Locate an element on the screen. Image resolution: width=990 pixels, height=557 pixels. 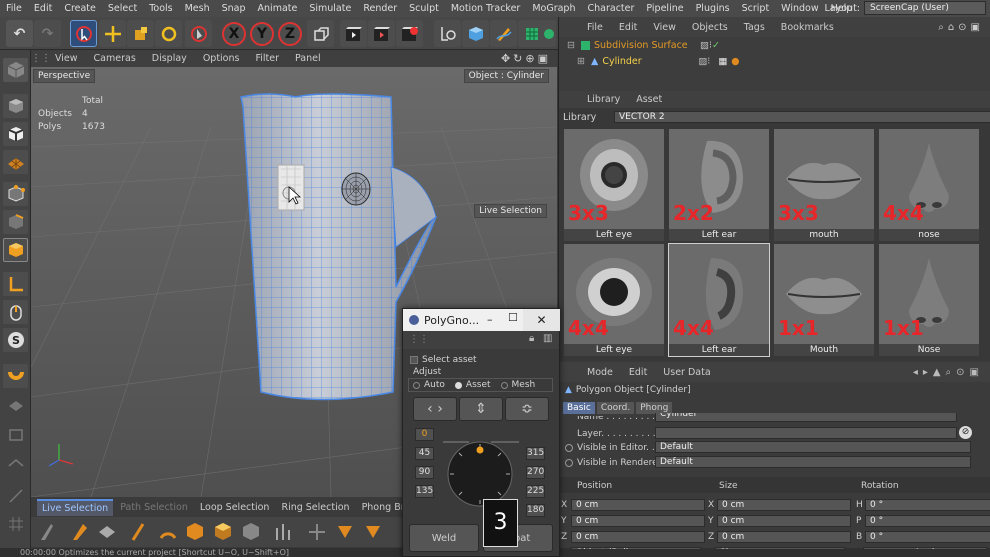
lock-icon: 🔒︎ is located at coordinates (531, 338).